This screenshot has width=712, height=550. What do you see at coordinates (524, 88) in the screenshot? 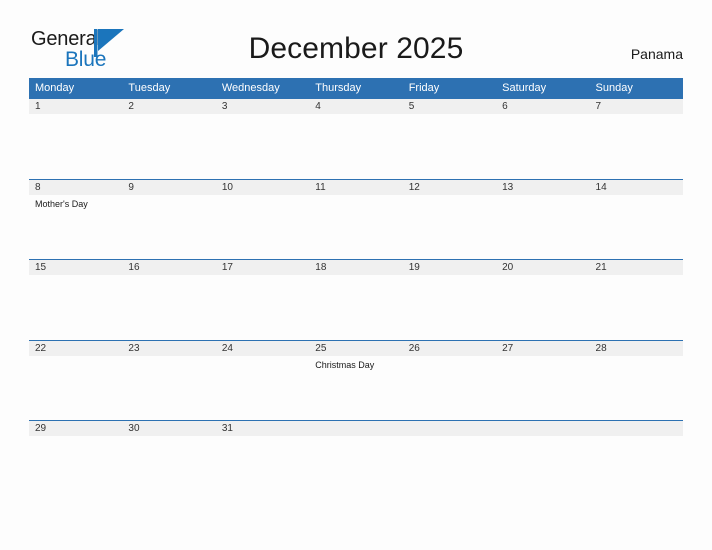
I see `weekday-saturday: Saturday` at bounding box center [524, 88].